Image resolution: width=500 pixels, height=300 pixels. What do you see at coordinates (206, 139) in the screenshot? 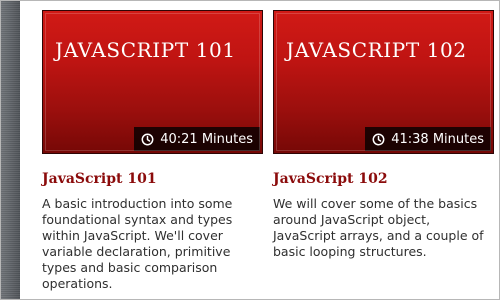
I see `duration-text: 40:21 Minutes` at bounding box center [206, 139].